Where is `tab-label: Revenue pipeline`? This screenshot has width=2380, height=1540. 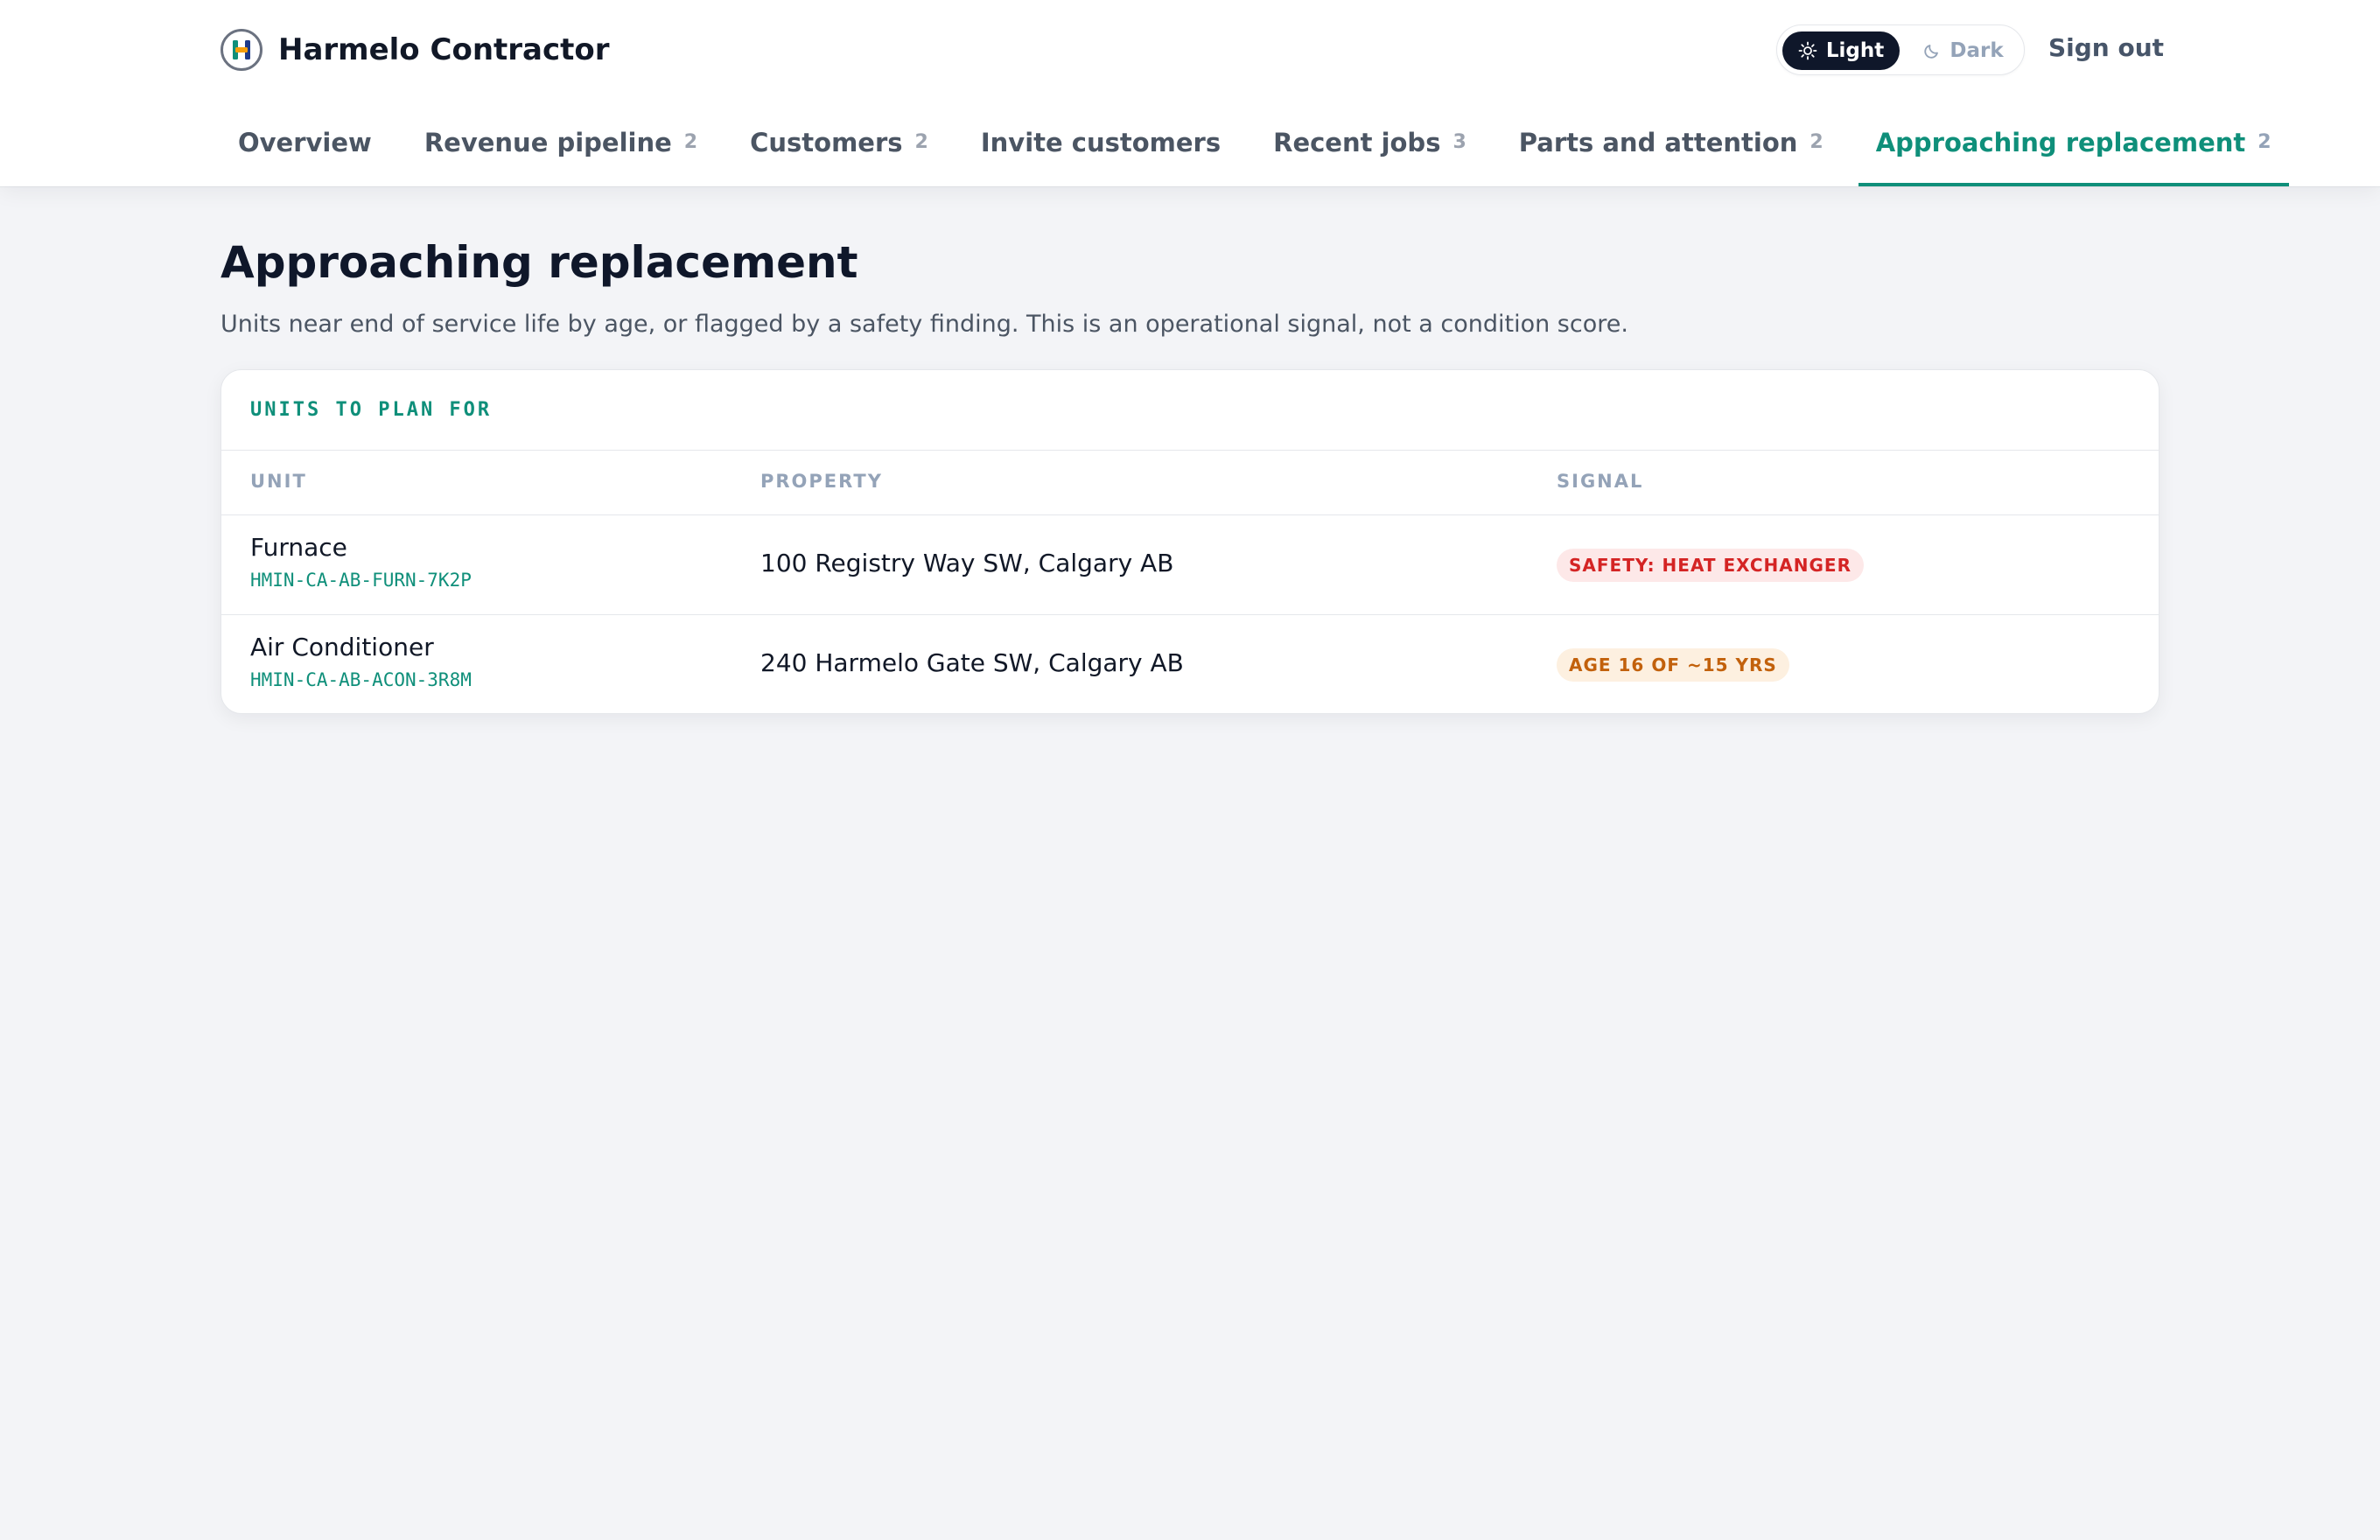
tab-label: Revenue pipeline is located at coordinates (548, 142).